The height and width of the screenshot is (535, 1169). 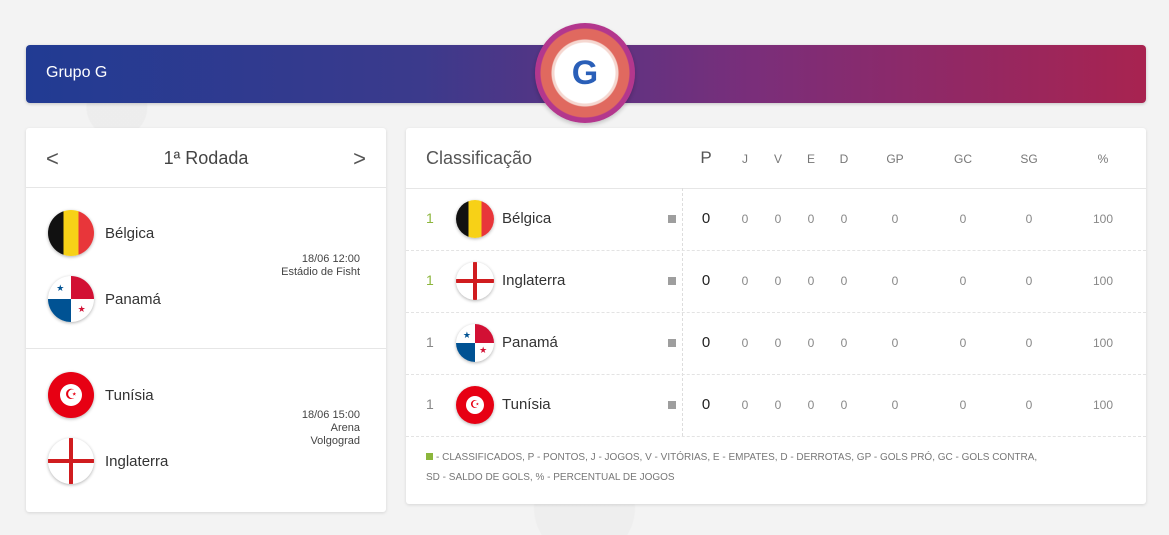 I want to click on table-row: 1 Bélgica 0 0 0 0 0 0 0 0 100, so click(x=776, y=219).